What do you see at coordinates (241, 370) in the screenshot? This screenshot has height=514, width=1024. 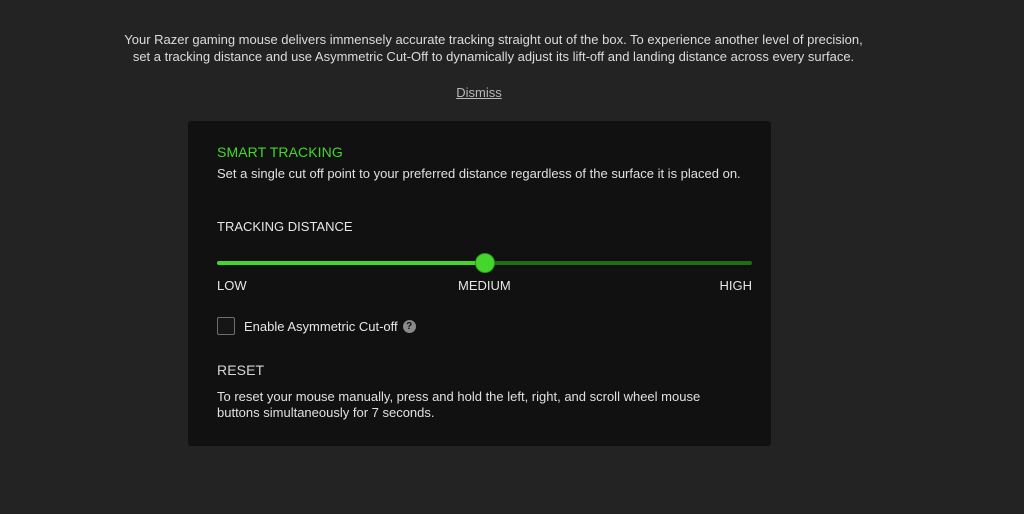 I see `reset-title: RESET` at bounding box center [241, 370].